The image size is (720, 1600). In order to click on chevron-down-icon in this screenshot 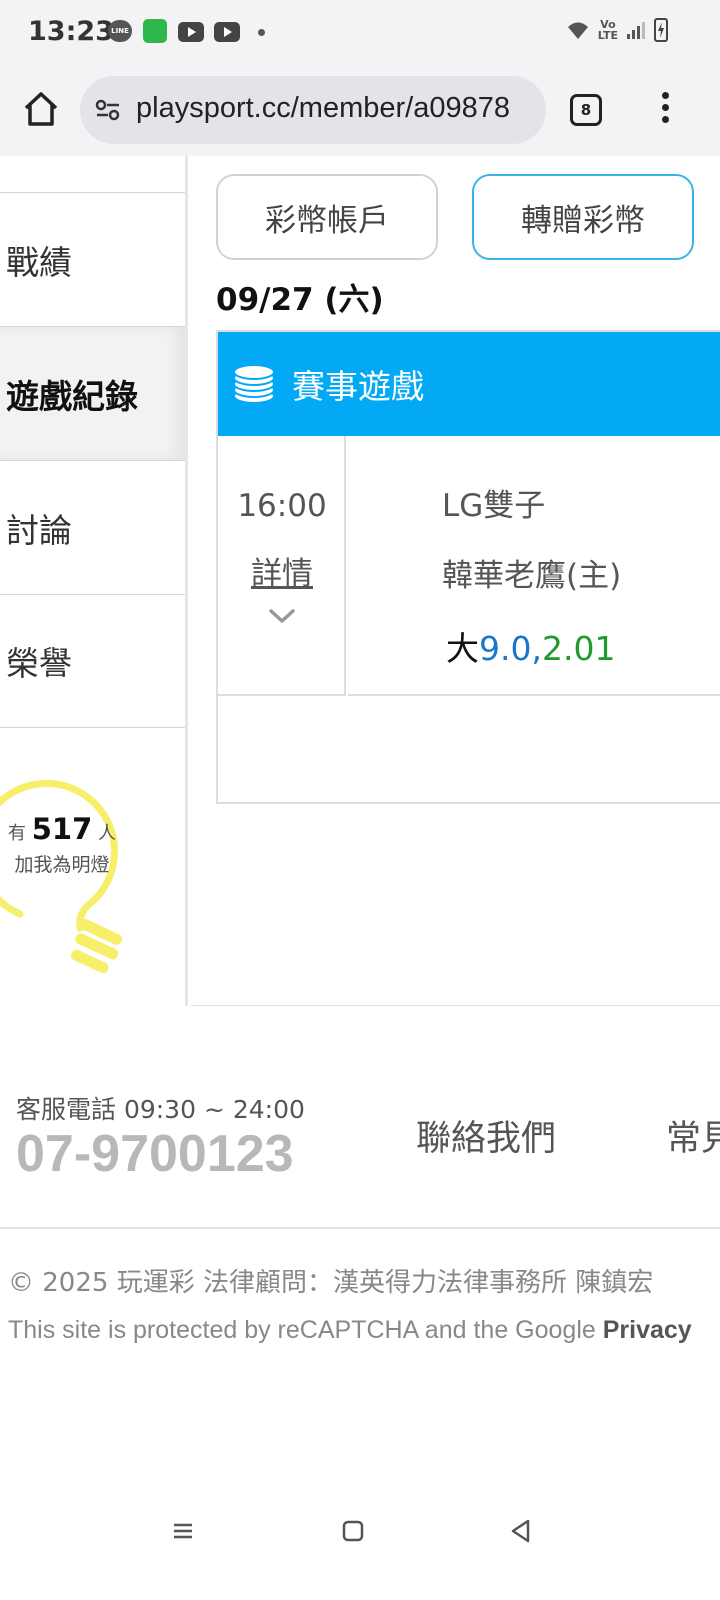, I will do `click(282, 616)`.